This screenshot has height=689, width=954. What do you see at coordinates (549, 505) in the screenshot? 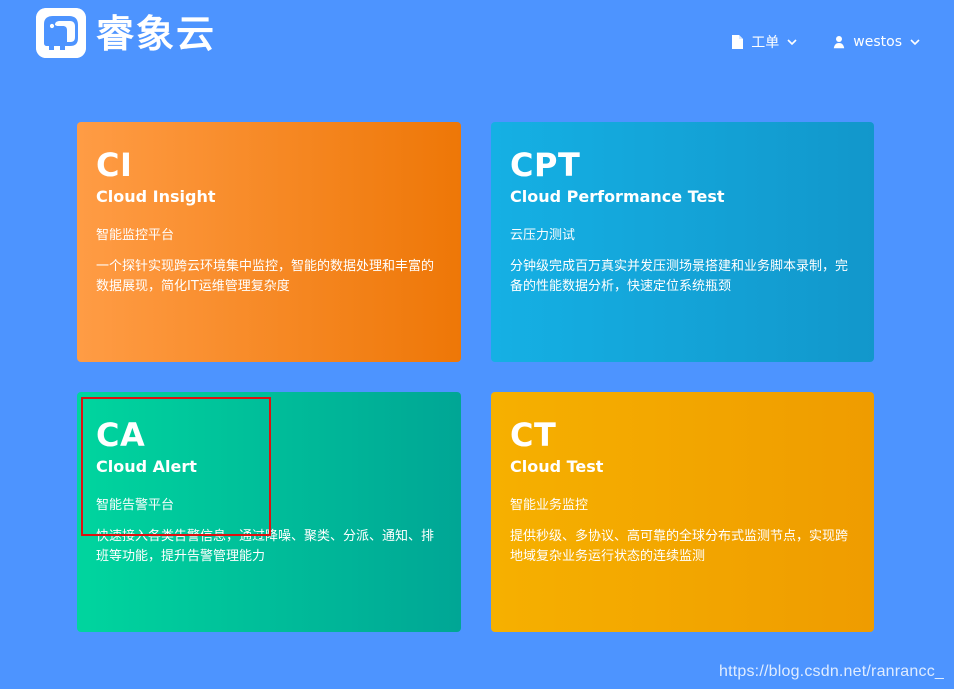
I see `card-subtitle: 智能业务监控` at bounding box center [549, 505].